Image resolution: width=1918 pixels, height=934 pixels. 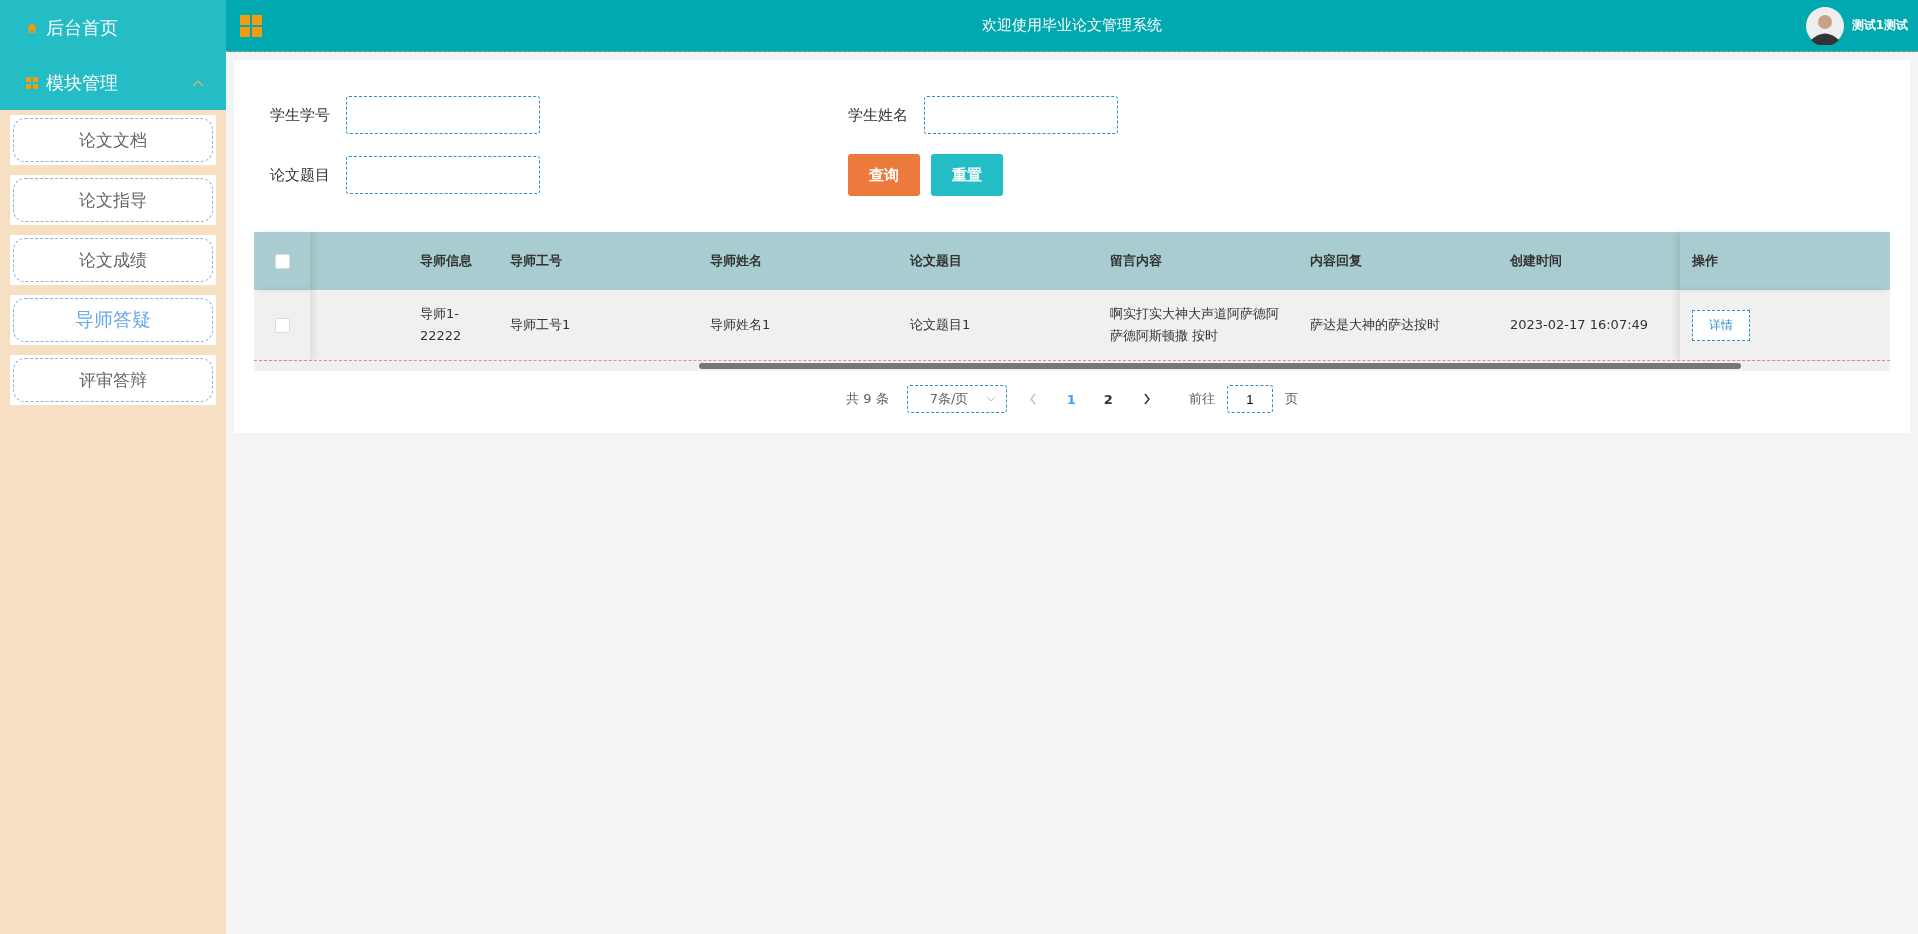 I want to click on table-cell-text: 导师工号1, so click(x=541, y=324).